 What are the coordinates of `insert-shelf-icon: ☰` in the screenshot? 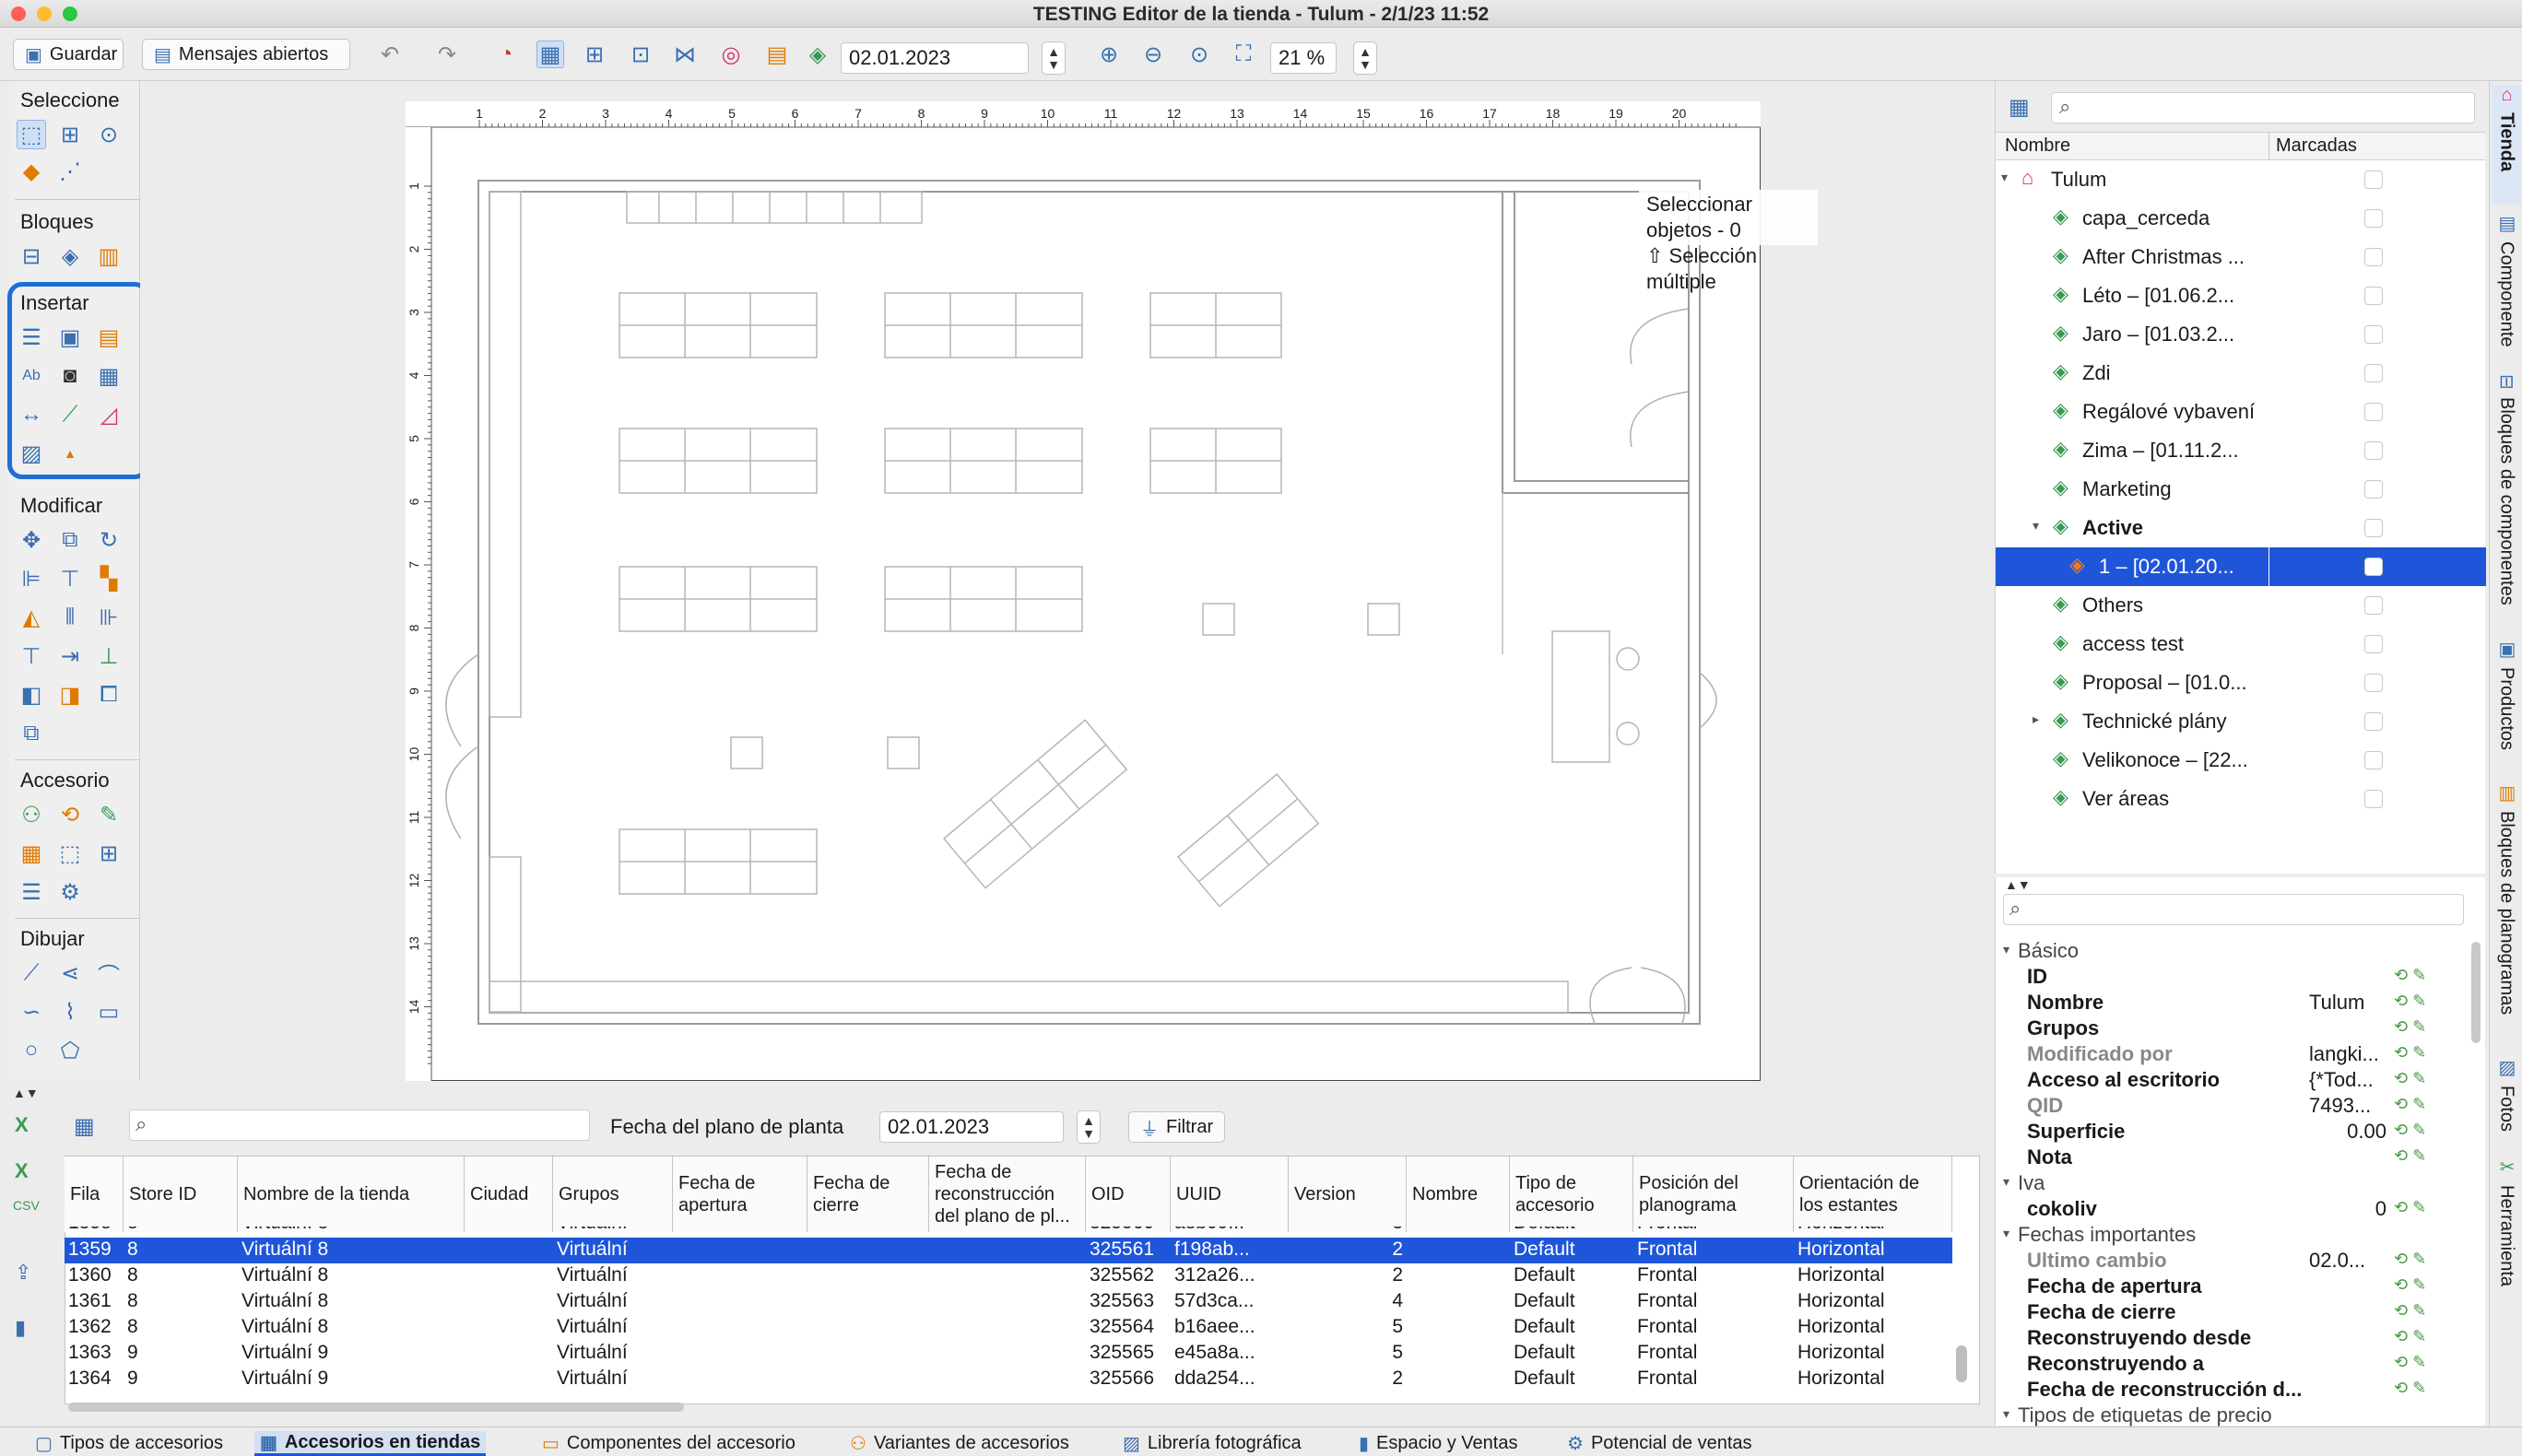 It's located at (31, 337).